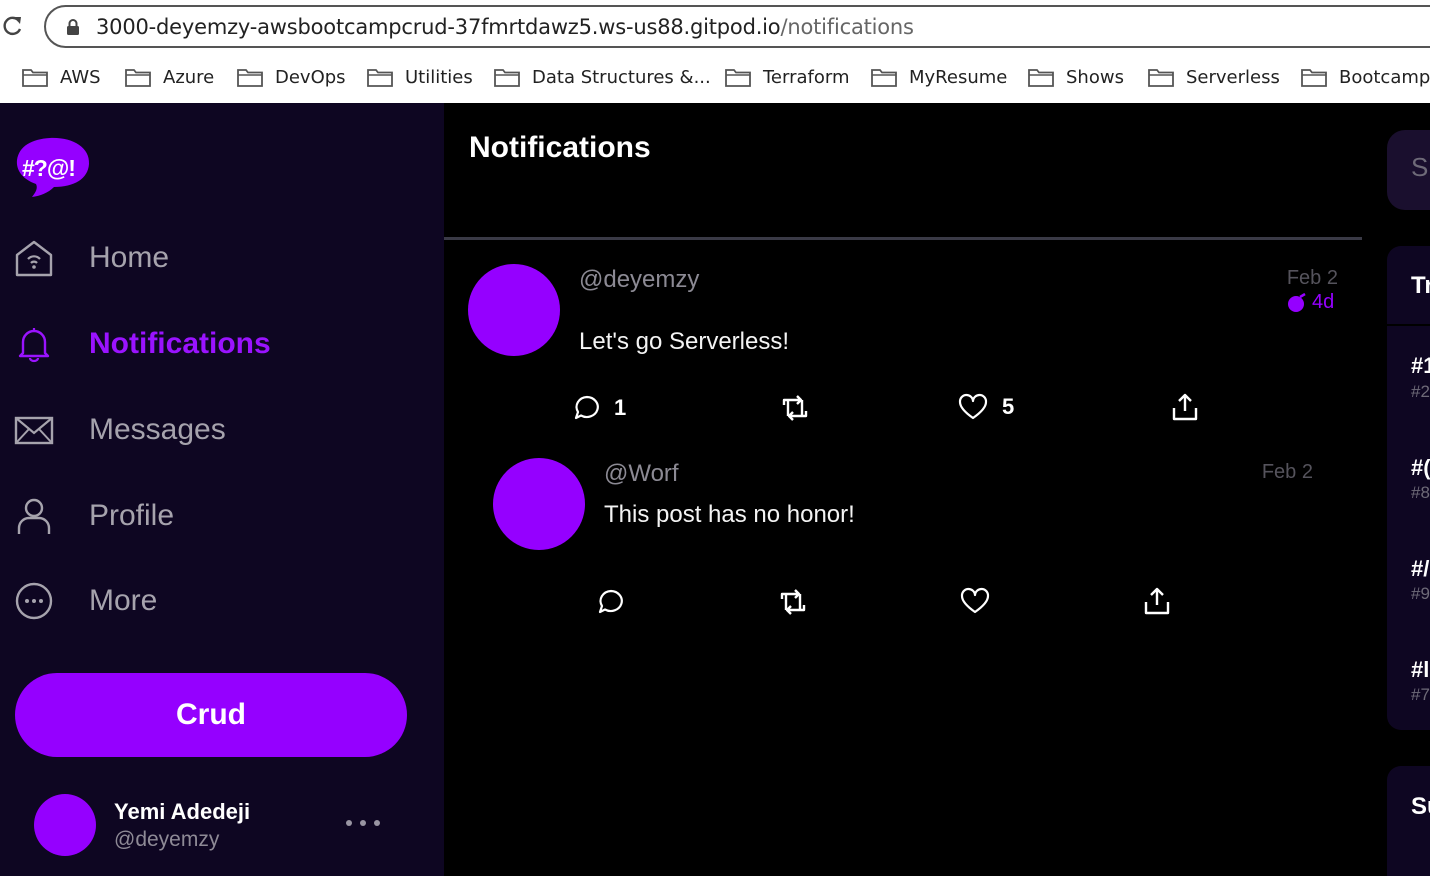  What do you see at coordinates (169, 77) in the screenshot?
I see `bookmark-azure: Azure` at bounding box center [169, 77].